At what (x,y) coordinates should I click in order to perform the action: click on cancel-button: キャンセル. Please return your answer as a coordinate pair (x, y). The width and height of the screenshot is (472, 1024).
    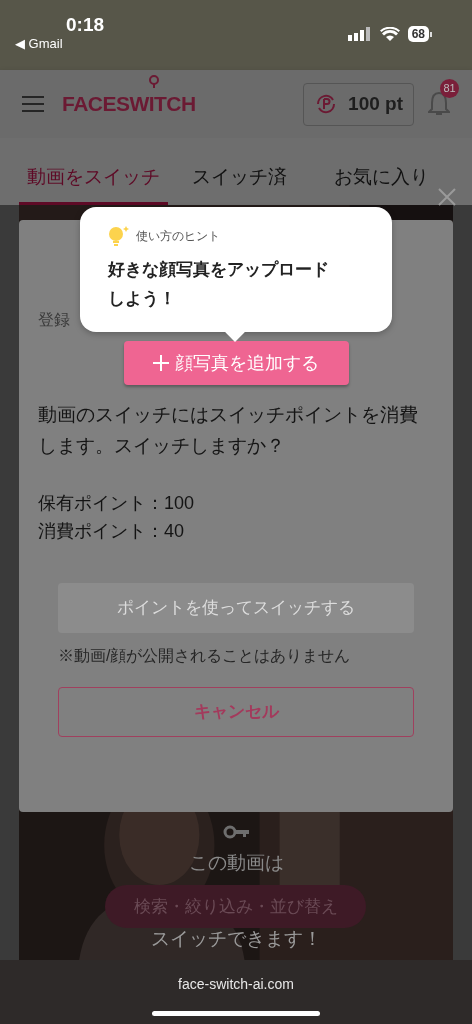
    Looking at the image, I should click on (236, 712).